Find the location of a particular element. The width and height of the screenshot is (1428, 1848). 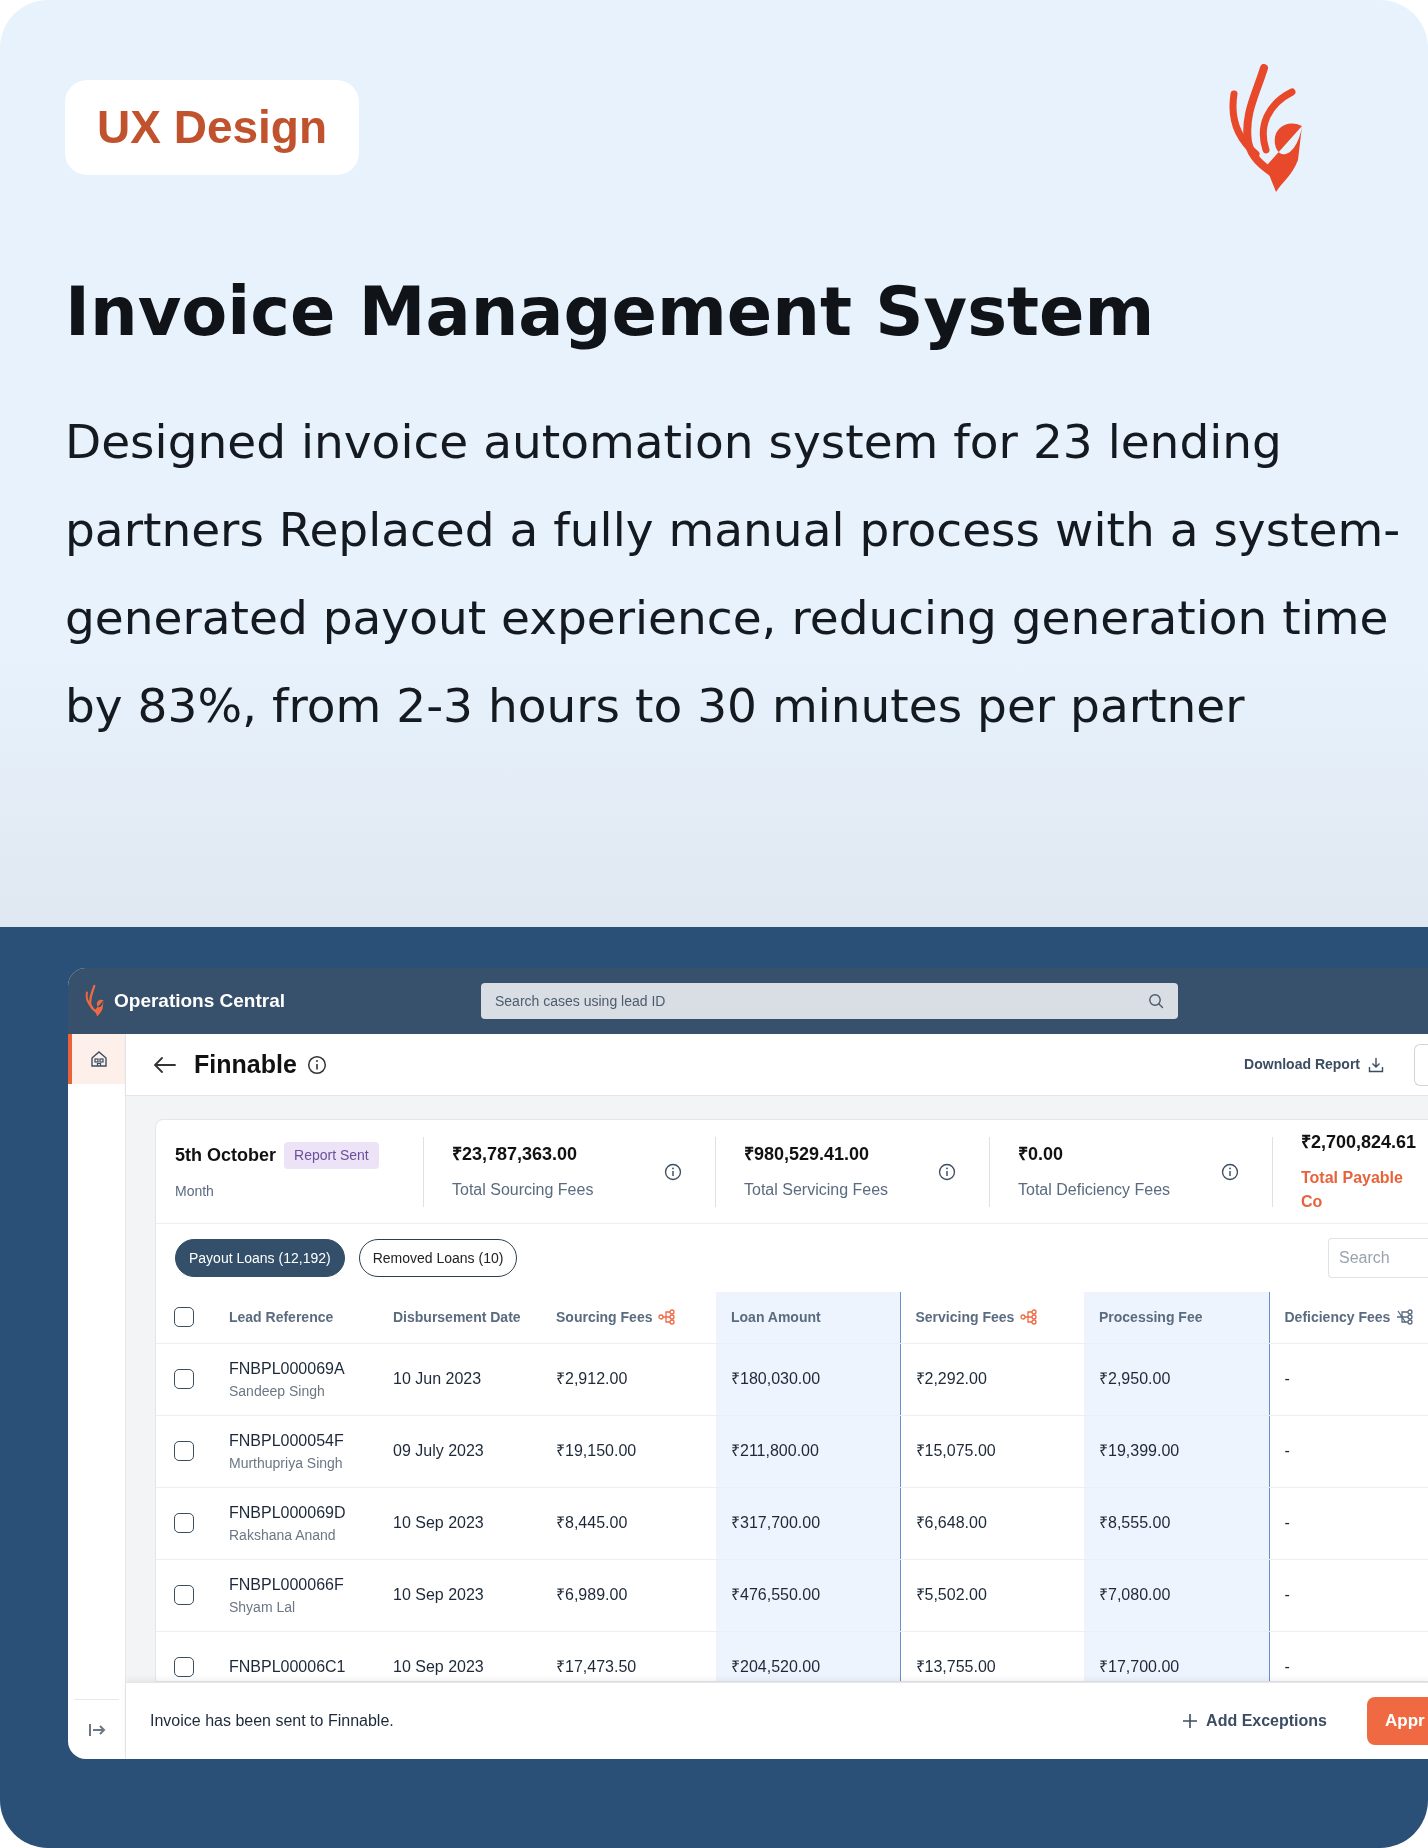

column-header: Loan Amount is located at coordinates (808, 1317).